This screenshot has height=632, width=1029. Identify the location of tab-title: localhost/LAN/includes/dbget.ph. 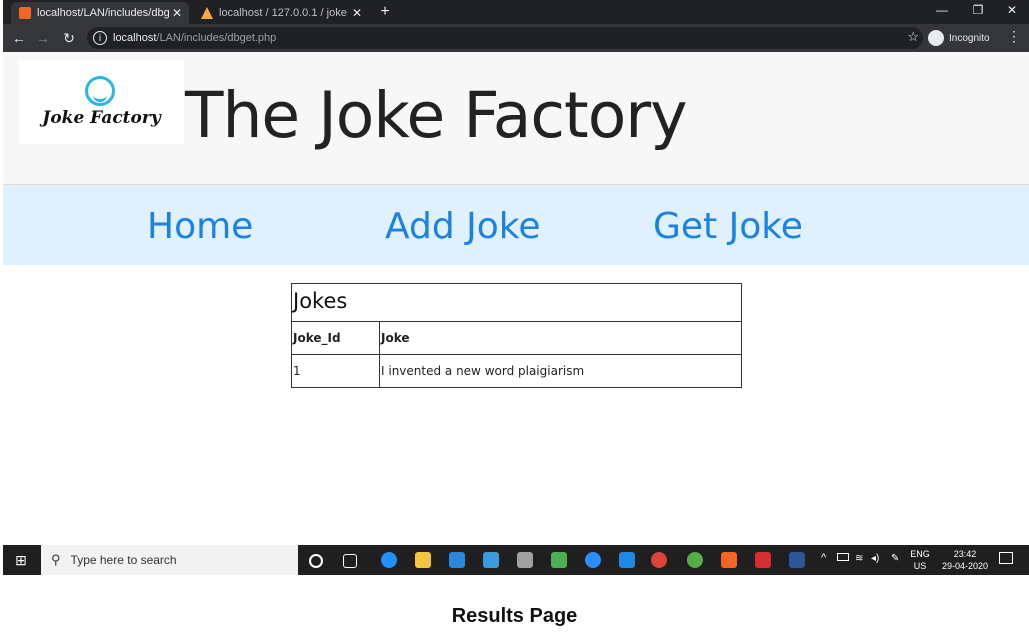
(103, 13).